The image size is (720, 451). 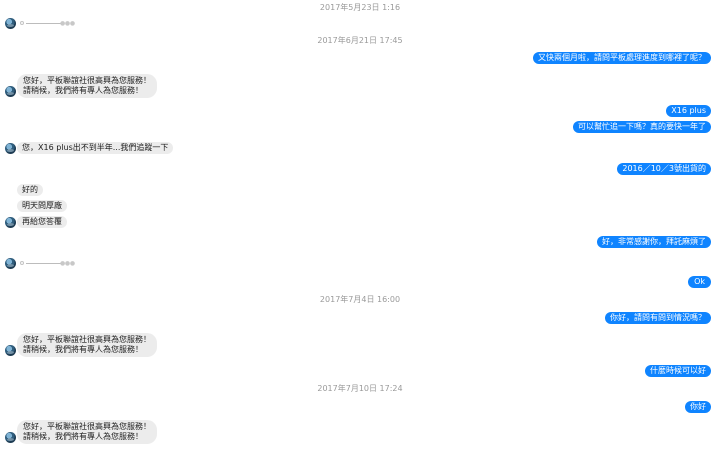 What do you see at coordinates (360, 40) in the screenshot?
I see `timestamp: 2017年6月21日 17:45` at bounding box center [360, 40].